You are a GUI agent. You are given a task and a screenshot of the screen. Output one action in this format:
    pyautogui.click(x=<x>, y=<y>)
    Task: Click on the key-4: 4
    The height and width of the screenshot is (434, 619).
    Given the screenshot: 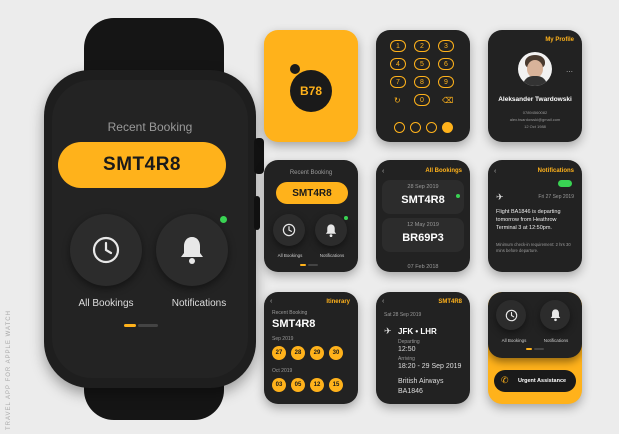 What is the action you would take?
    pyautogui.click(x=398, y=64)
    